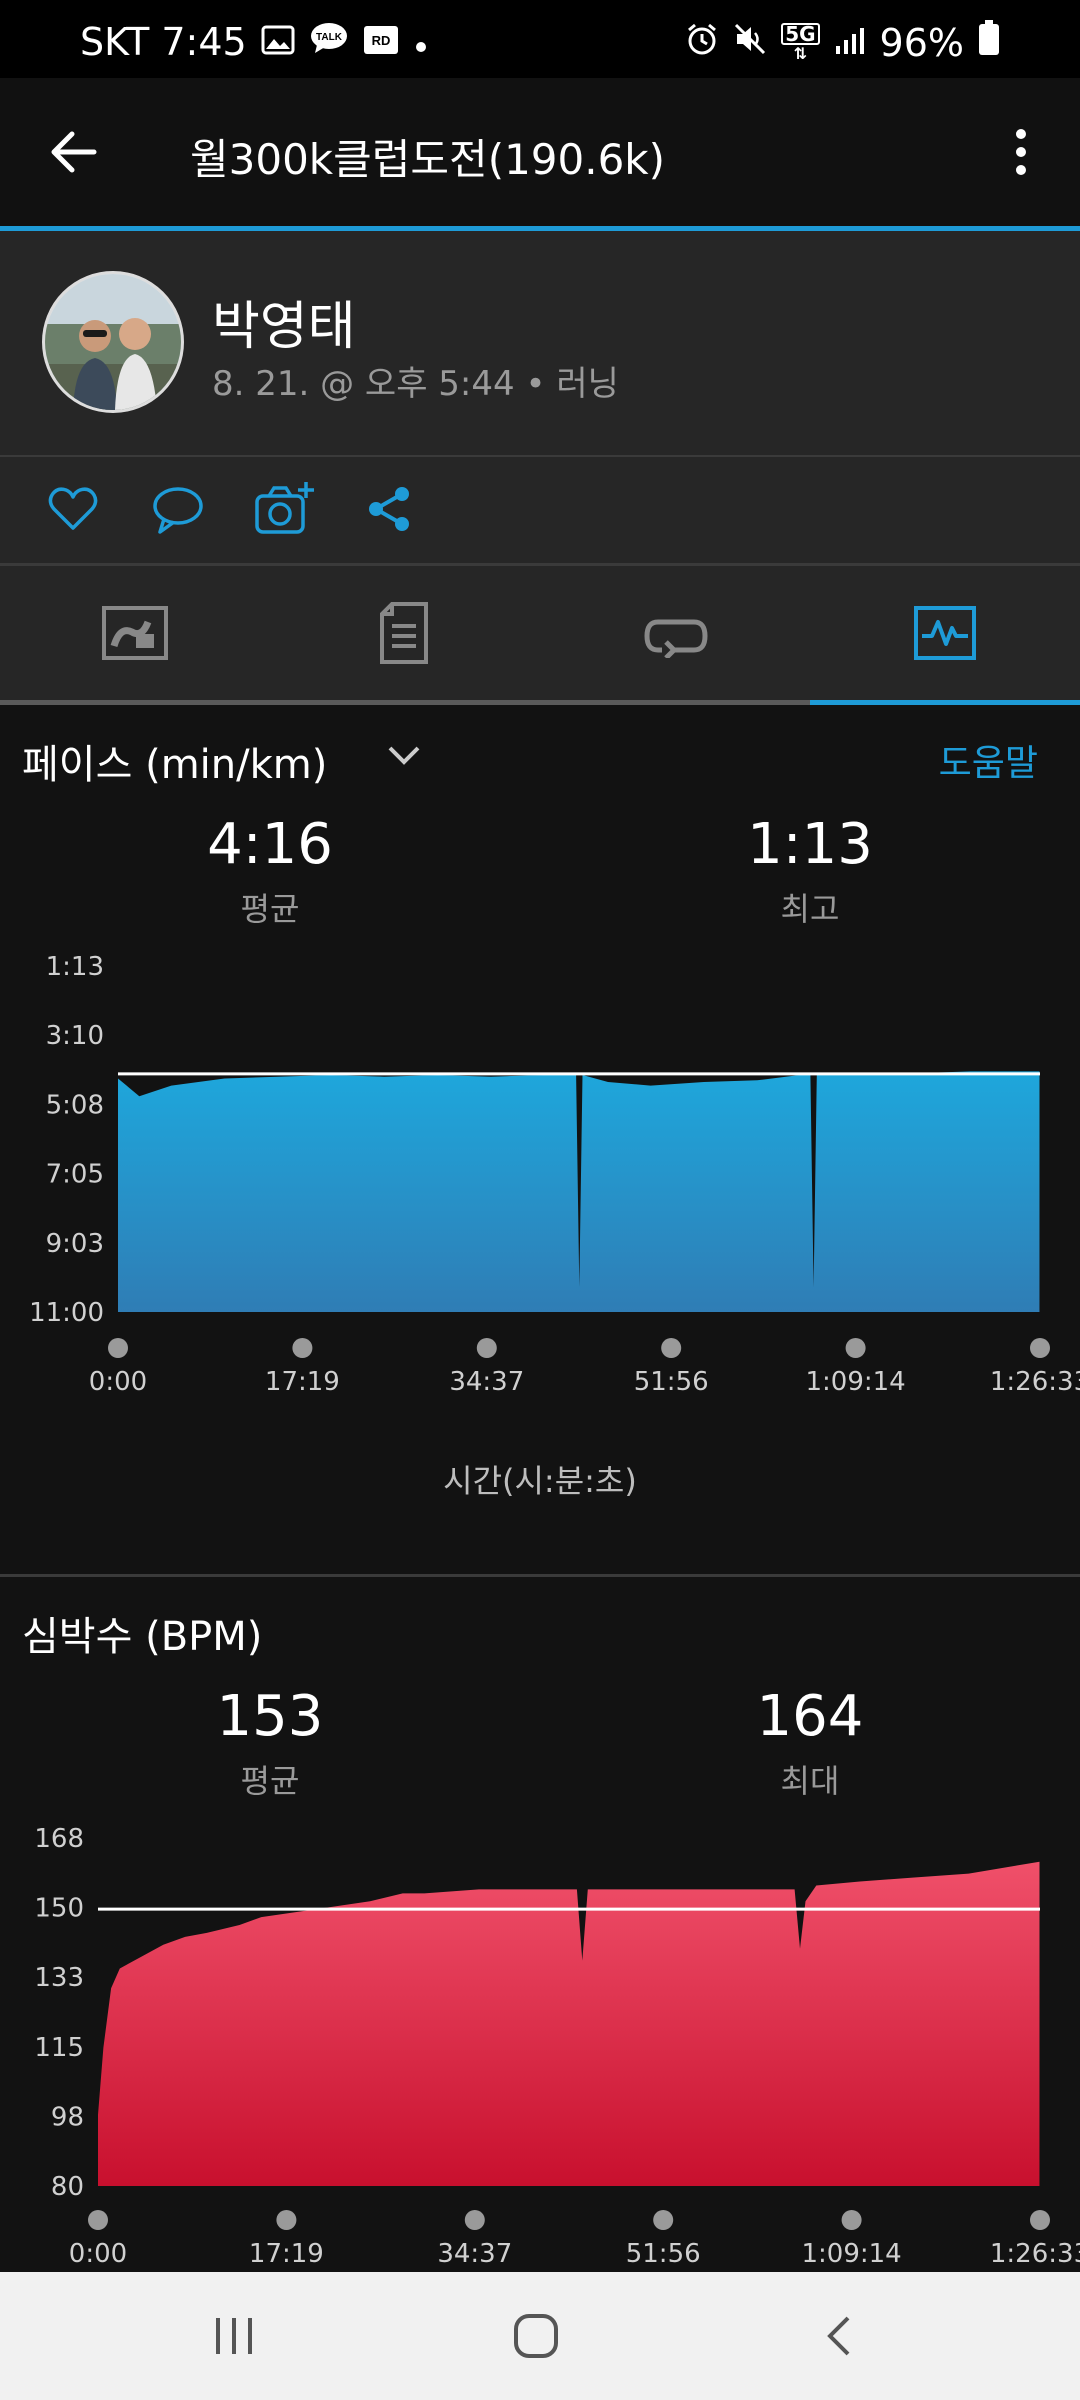 This screenshot has width=1080, height=2400. I want to click on battery-icon, so click(989, 42).